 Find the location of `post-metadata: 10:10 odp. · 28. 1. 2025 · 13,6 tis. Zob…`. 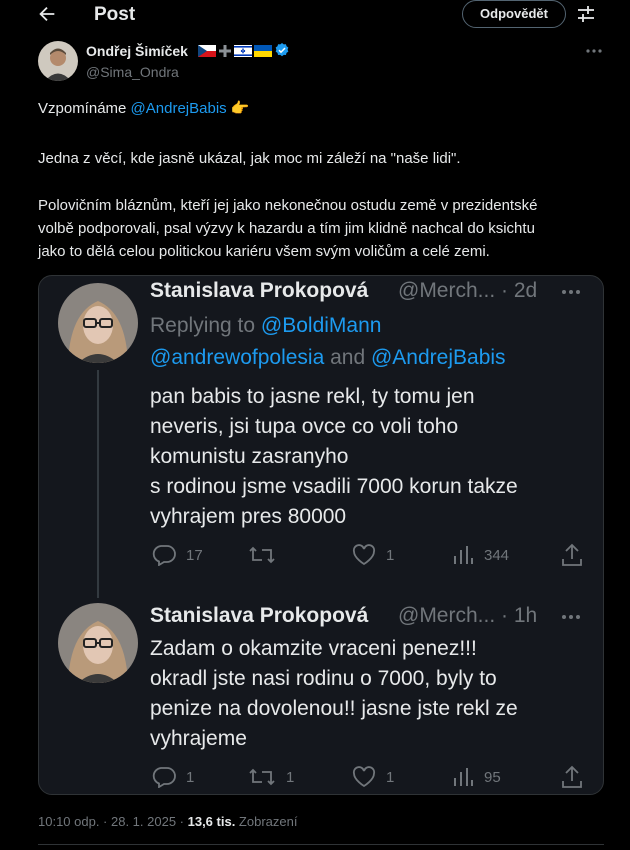

post-metadata: 10:10 odp. · 28. 1. 2025 · 13,6 tis. Zob… is located at coordinates (167, 821).